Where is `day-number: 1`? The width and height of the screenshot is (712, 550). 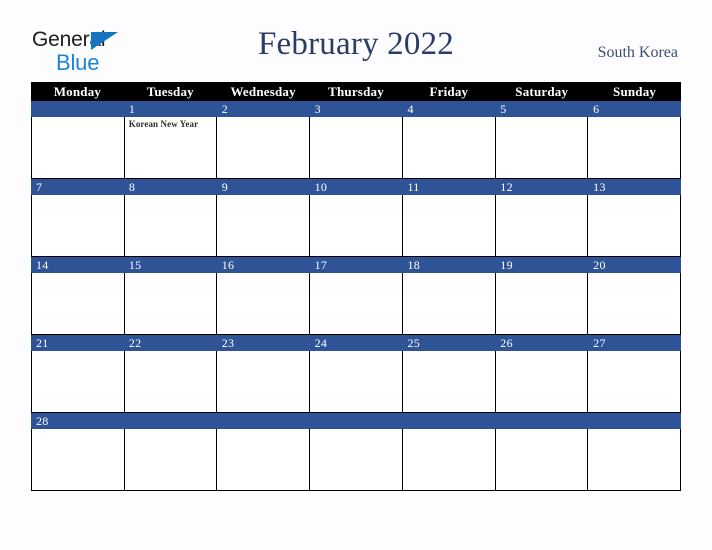 day-number: 1 is located at coordinates (132, 109).